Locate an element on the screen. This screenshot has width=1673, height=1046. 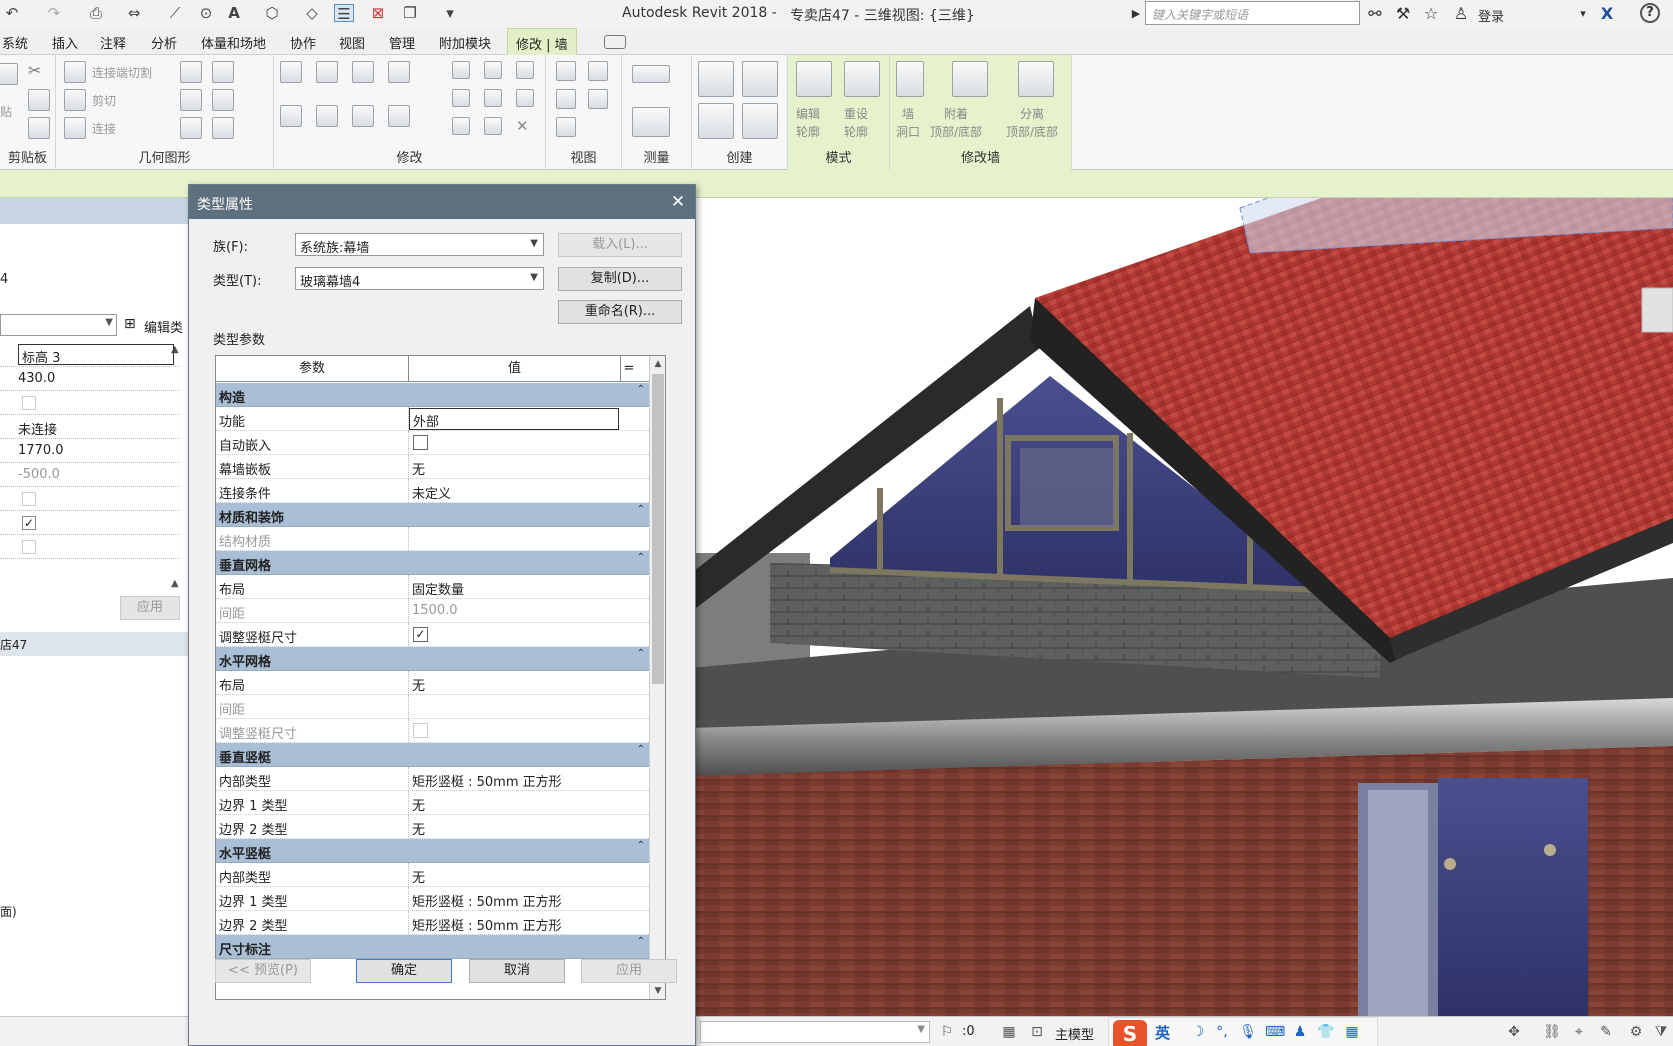
demolish-icon is located at coordinates (223, 100).